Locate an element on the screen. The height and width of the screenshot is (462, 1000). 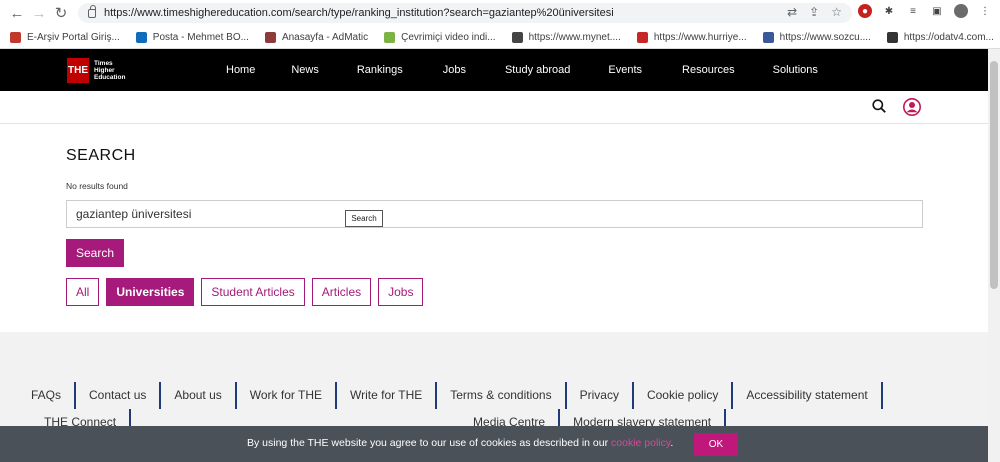
user-account-icon is located at coordinates (912, 107).